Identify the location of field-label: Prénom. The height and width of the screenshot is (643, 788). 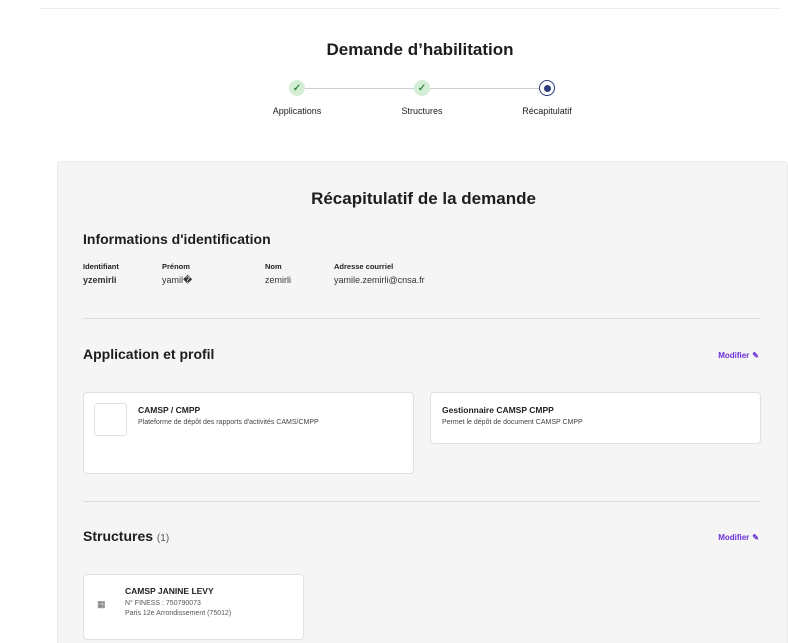
(176, 266).